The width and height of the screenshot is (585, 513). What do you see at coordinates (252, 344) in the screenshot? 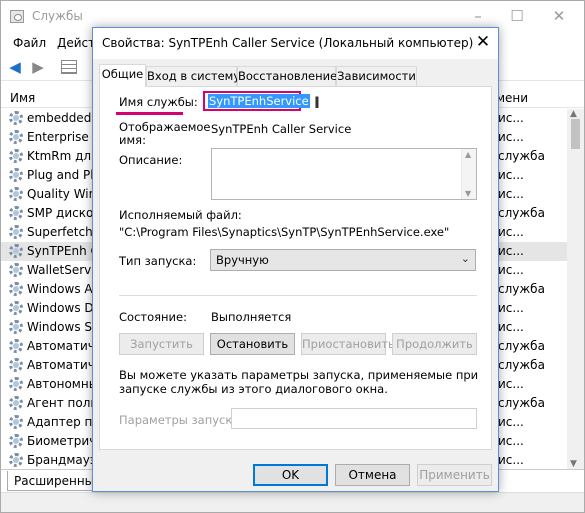
I see `stop-button: Остановить` at bounding box center [252, 344].